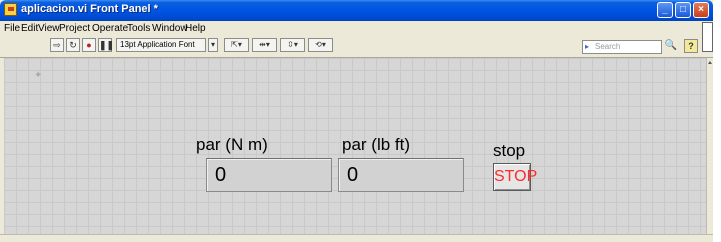  I want to click on align-objects-icon: ⇱▾, so click(236, 45).